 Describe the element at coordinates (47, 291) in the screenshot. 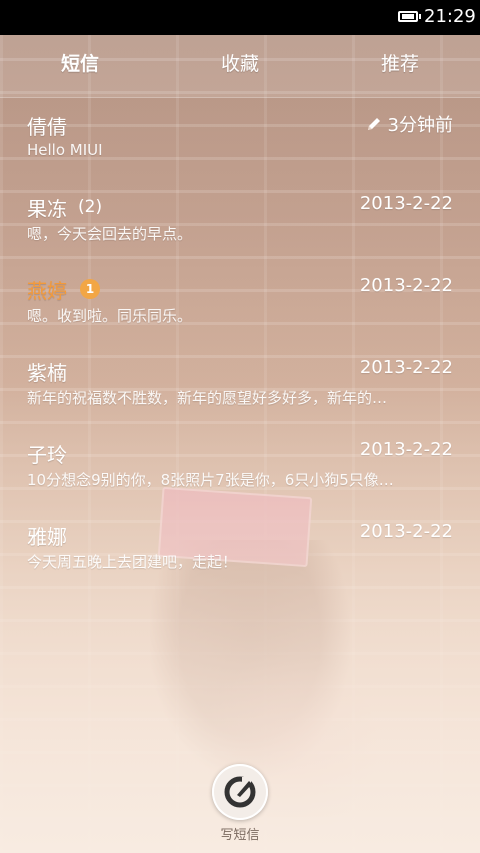

I see `contact-name: 燕婷` at that location.